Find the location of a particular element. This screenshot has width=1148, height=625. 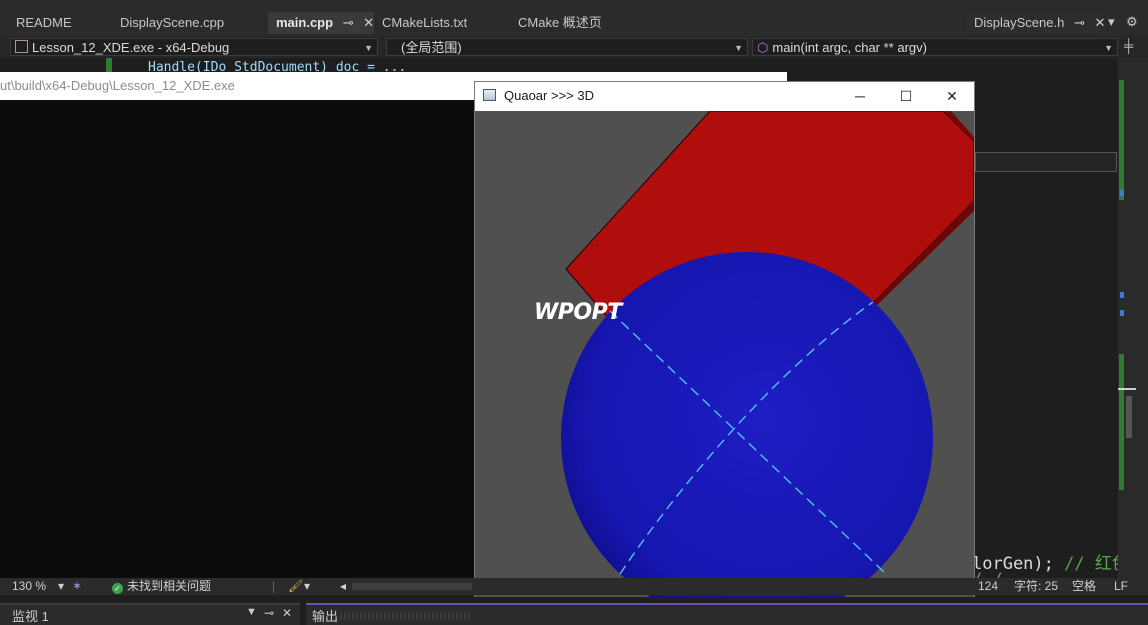

tab-main-cpp: main.cpp ⊸ ✕ is located at coordinates (321, 23).